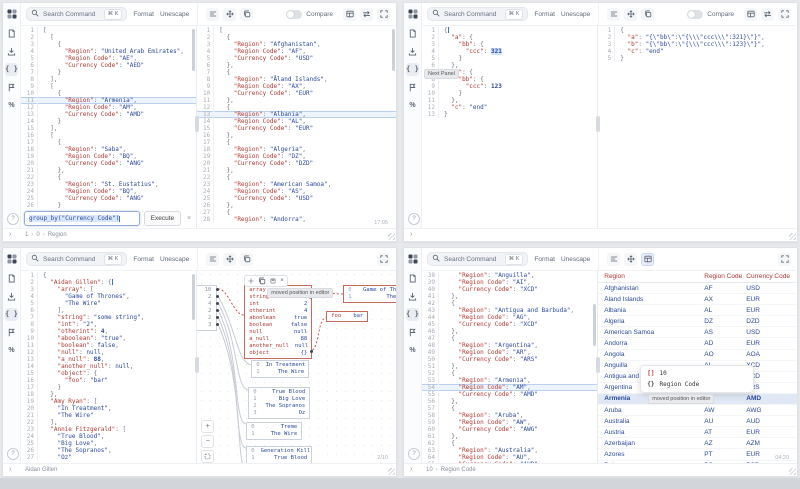 The width and height of the screenshot is (800, 489). What do you see at coordinates (41, 470) in the screenshot?
I see `breadcrumb-segment: Aidan Gillen` at bounding box center [41, 470].